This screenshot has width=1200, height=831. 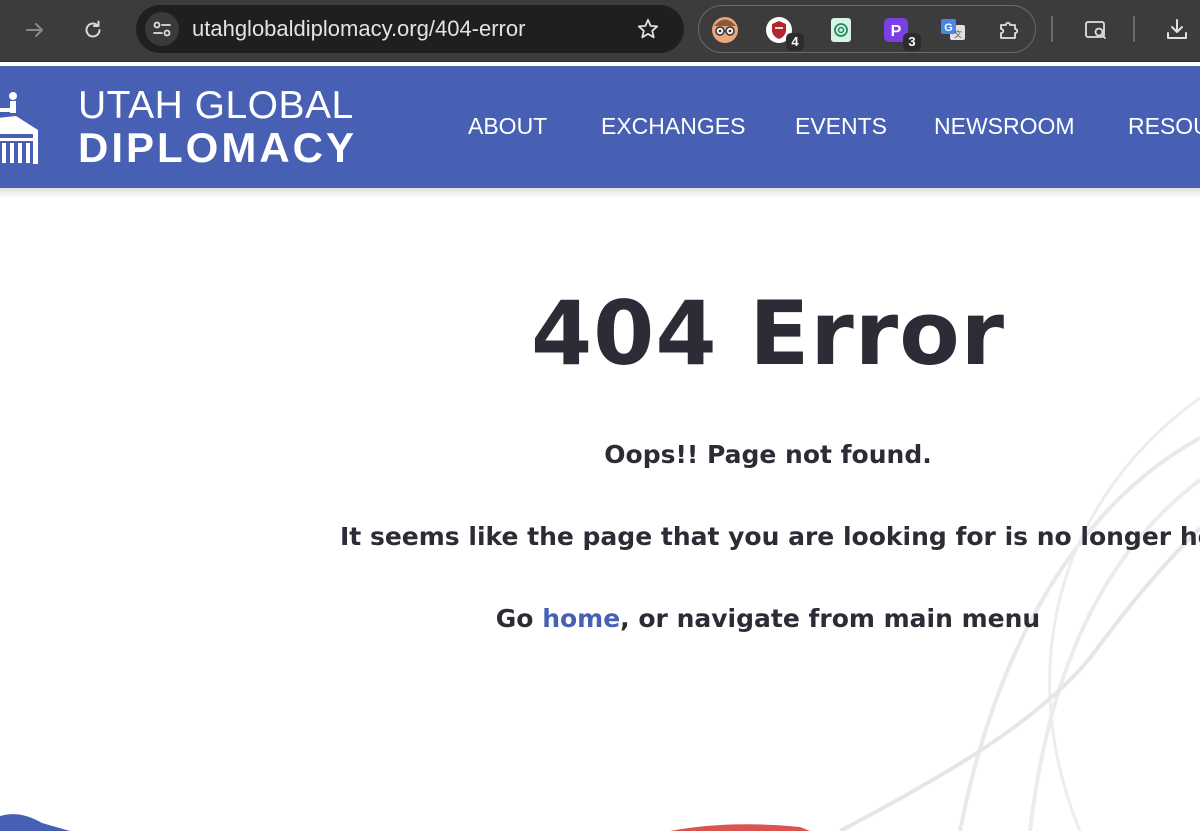 I want to click on error-message-primary: Oops!! Page not found., so click(x=768, y=454).